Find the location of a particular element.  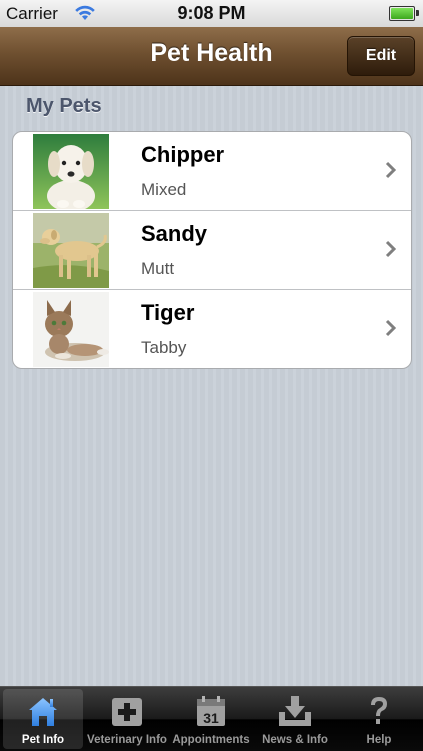

pet-row-sandy: Sandy Mutt is located at coordinates (212, 250).